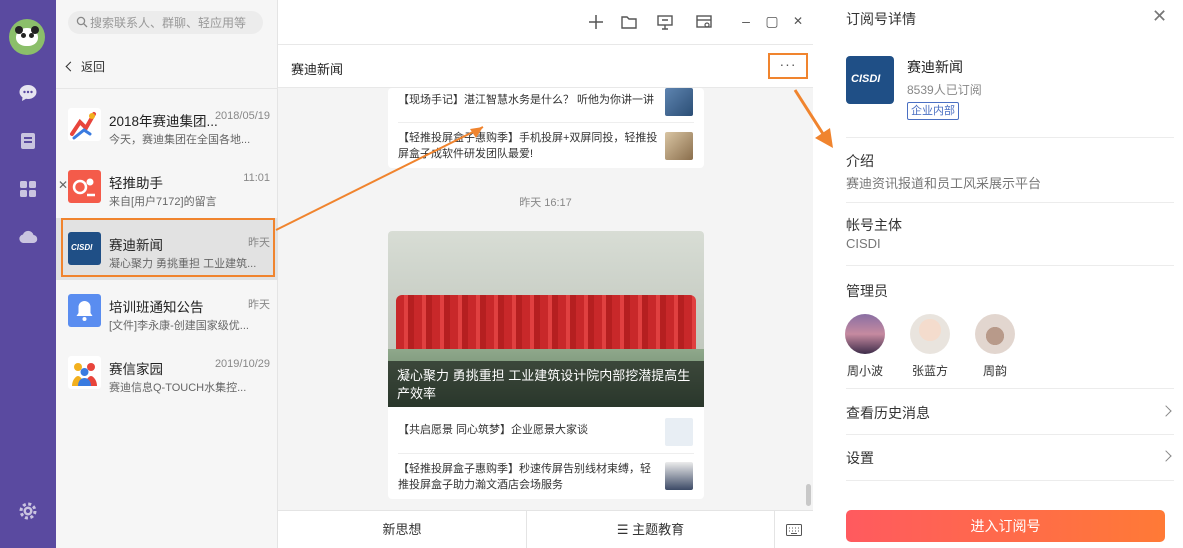 Image resolution: width=1183 pixels, height=548 pixels. Describe the element at coordinates (136, 369) in the screenshot. I see `conversation-name: 赛信家园` at that location.